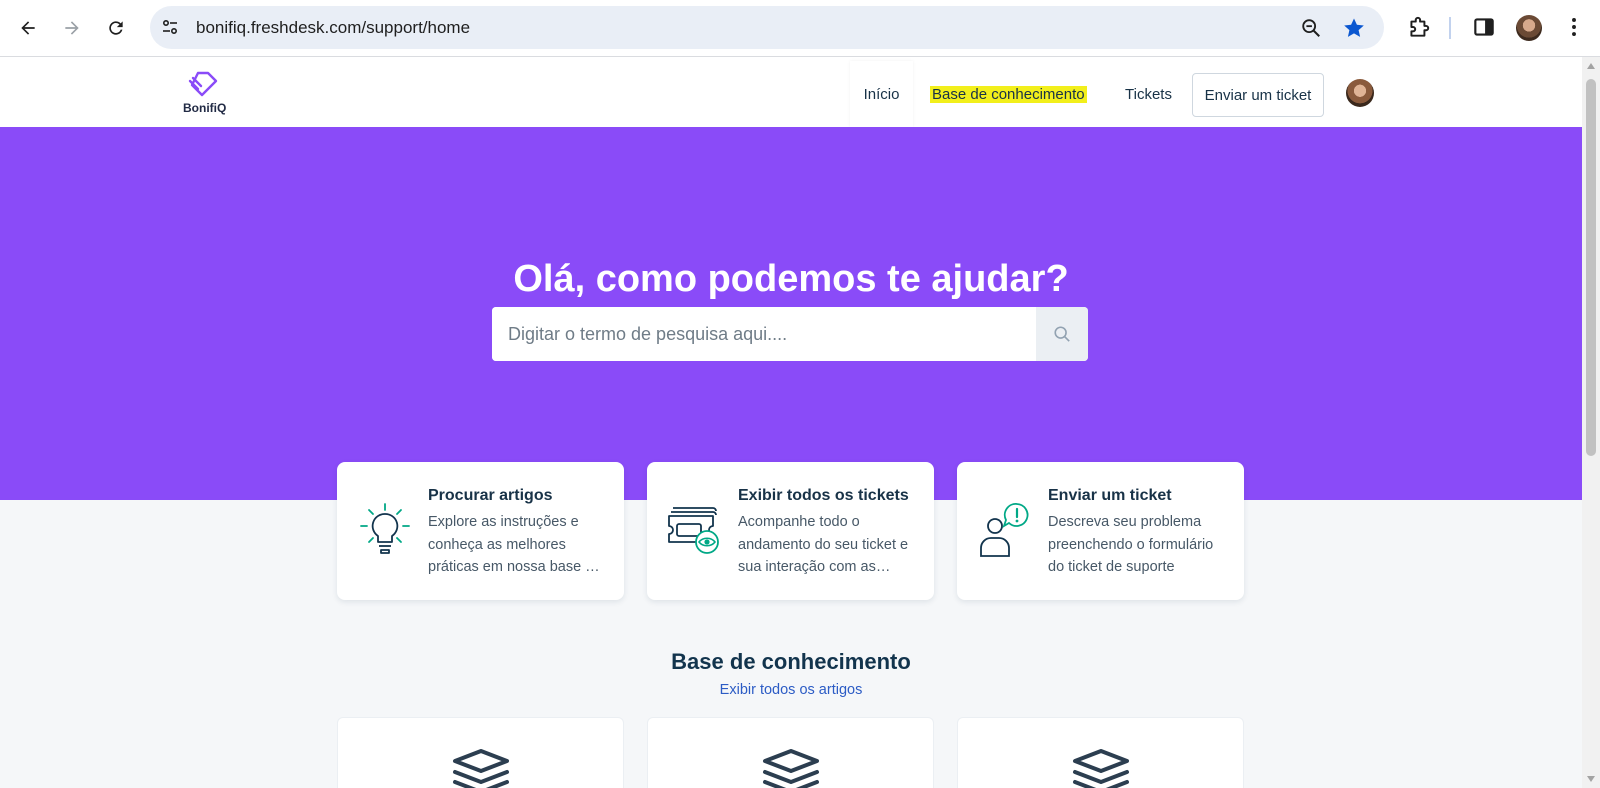 The width and height of the screenshot is (1600, 788). I want to click on nav-tickets-label: Tickets, so click(1148, 94).